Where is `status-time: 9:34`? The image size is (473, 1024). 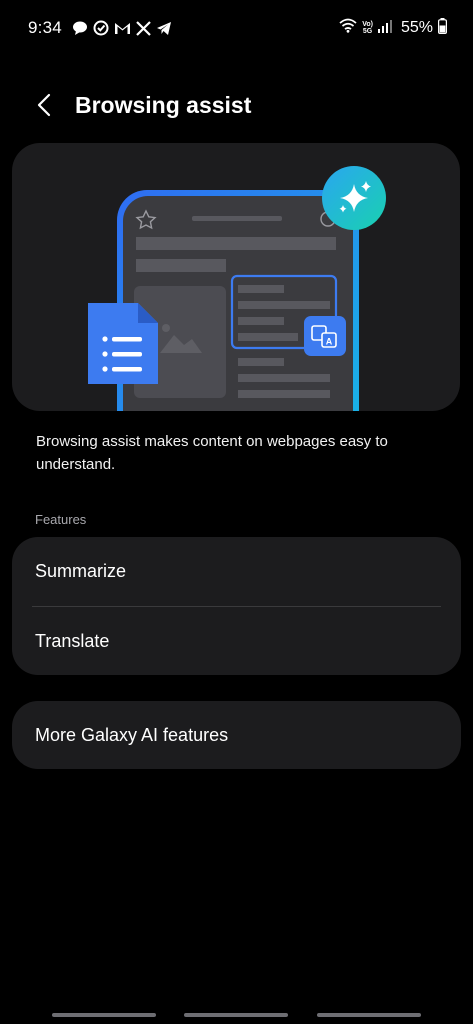 status-time: 9:34 is located at coordinates (45, 27).